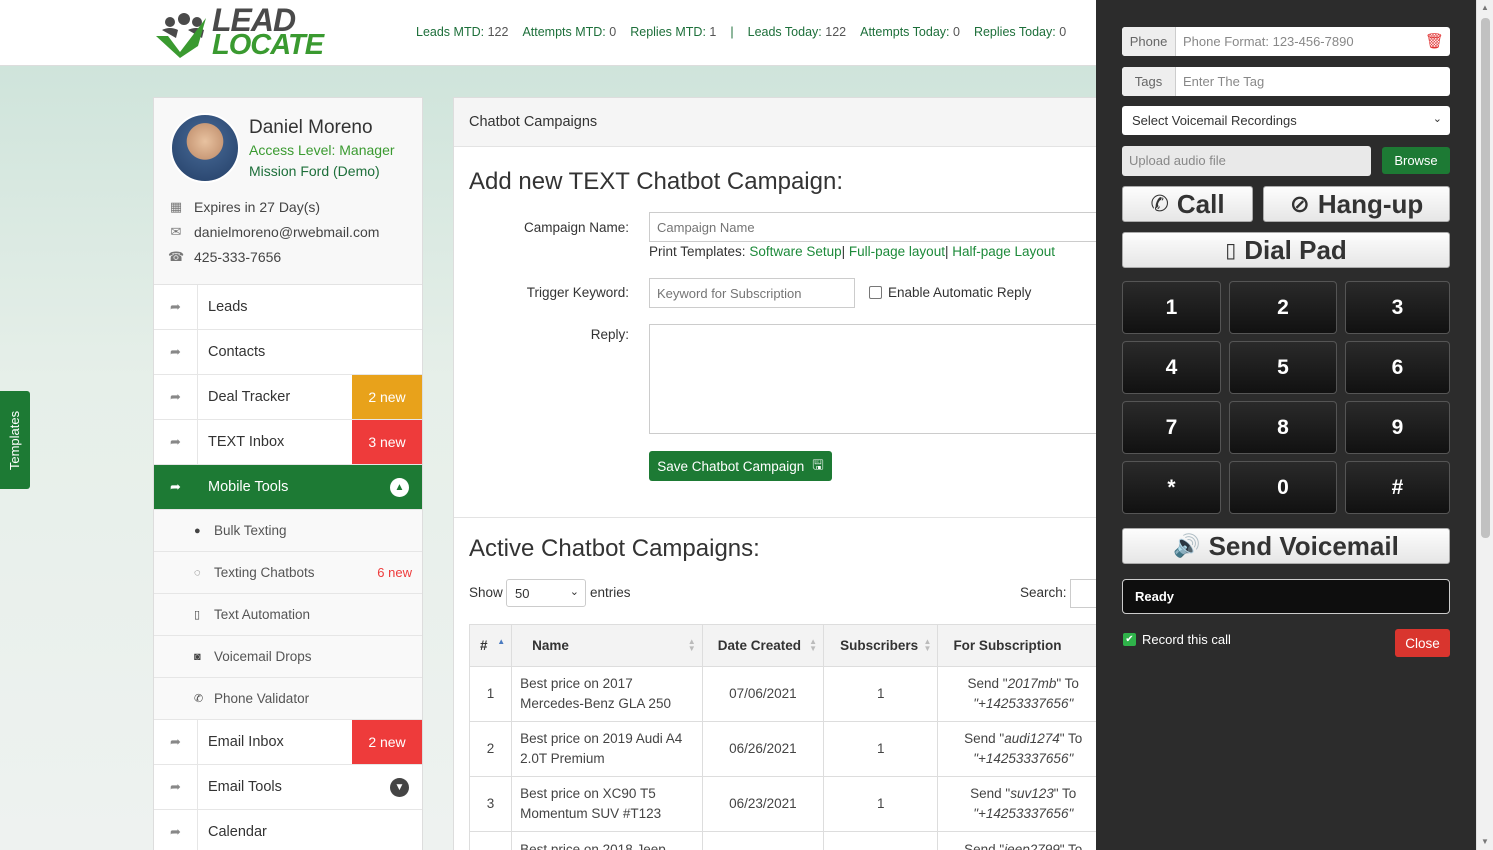 Image resolution: width=1493 pixels, height=850 pixels. I want to click on hangup-button: ⊘ Hang-up, so click(1356, 204).